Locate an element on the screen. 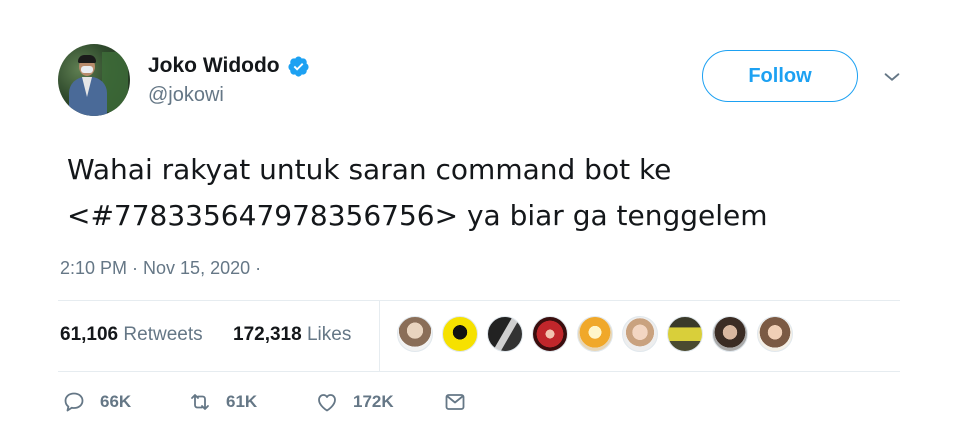 The image size is (960, 428). user-name-text: Joko Widodo is located at coordinates (214, 66).